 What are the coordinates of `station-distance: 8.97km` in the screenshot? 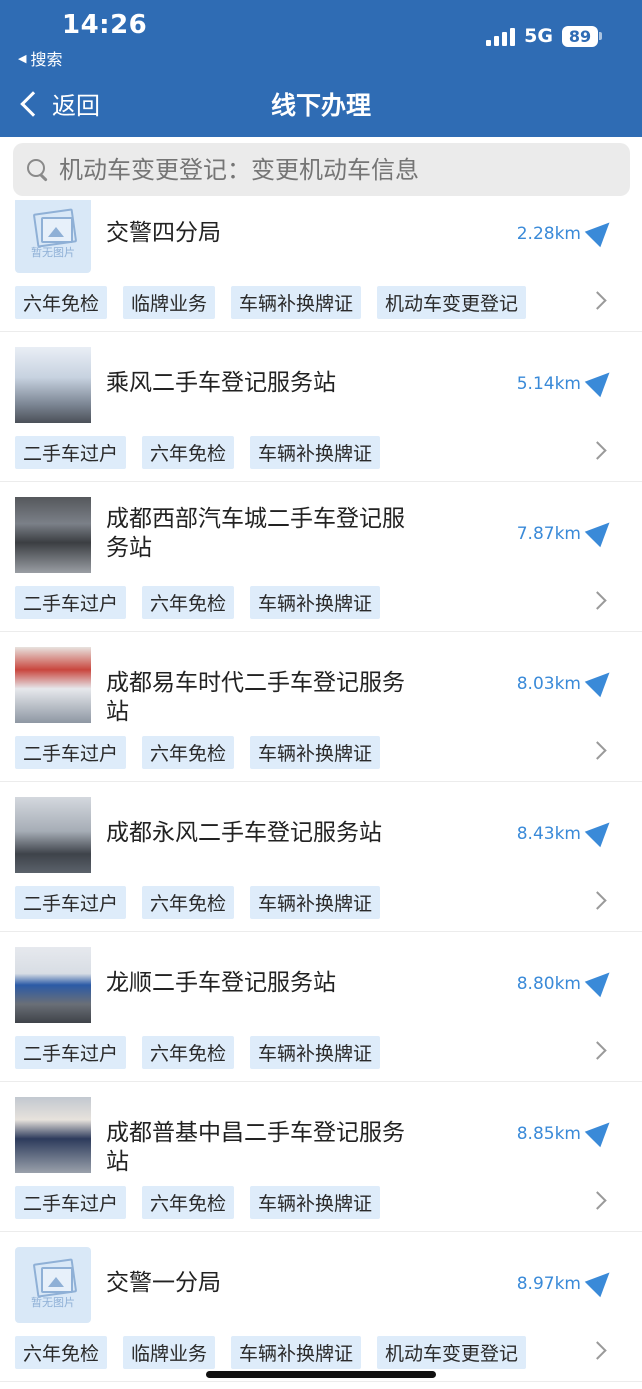 It's located at (548, 1284).